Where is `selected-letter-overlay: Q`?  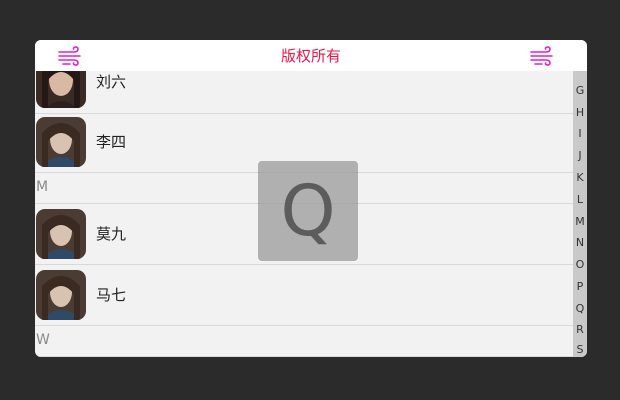 selected-letter-overlay: Q is located at coordinates (308, 211).